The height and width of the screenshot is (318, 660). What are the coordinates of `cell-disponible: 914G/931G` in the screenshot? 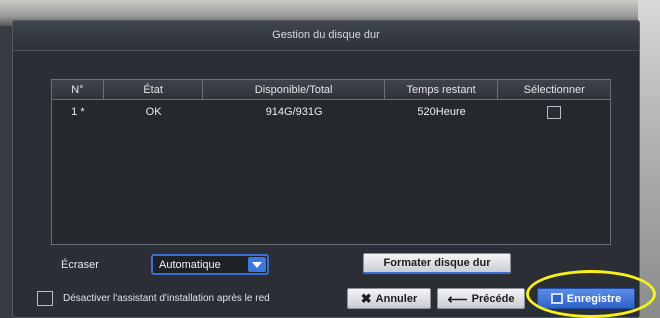 It's located at (294, 112).